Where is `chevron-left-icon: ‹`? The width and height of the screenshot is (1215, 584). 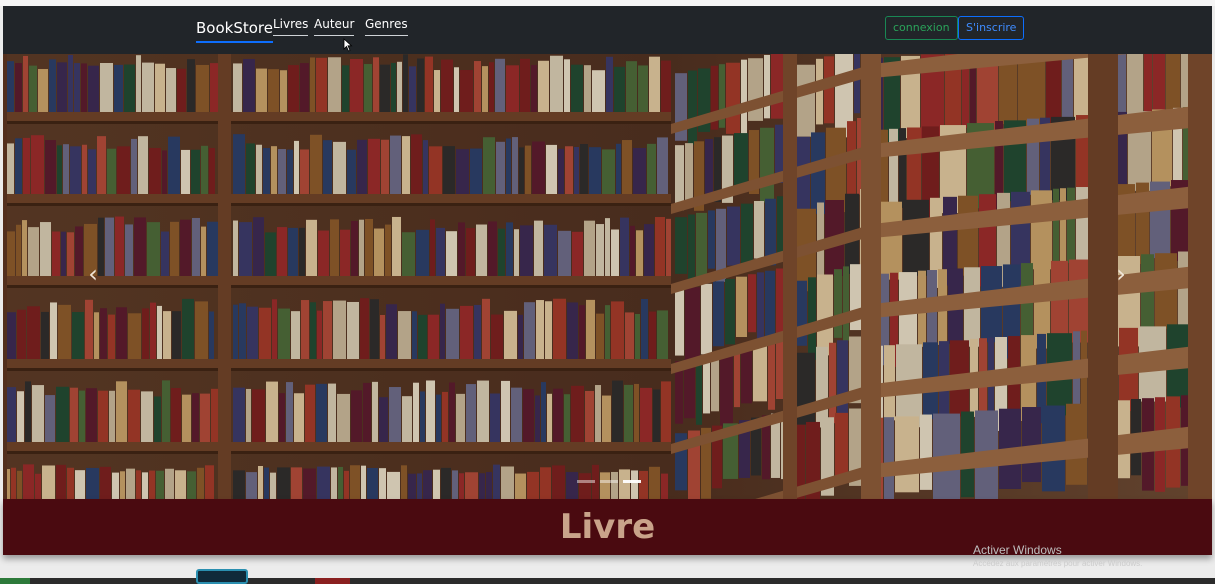
chevron-left-icon: ‹ is located at coordinates (93, 274).